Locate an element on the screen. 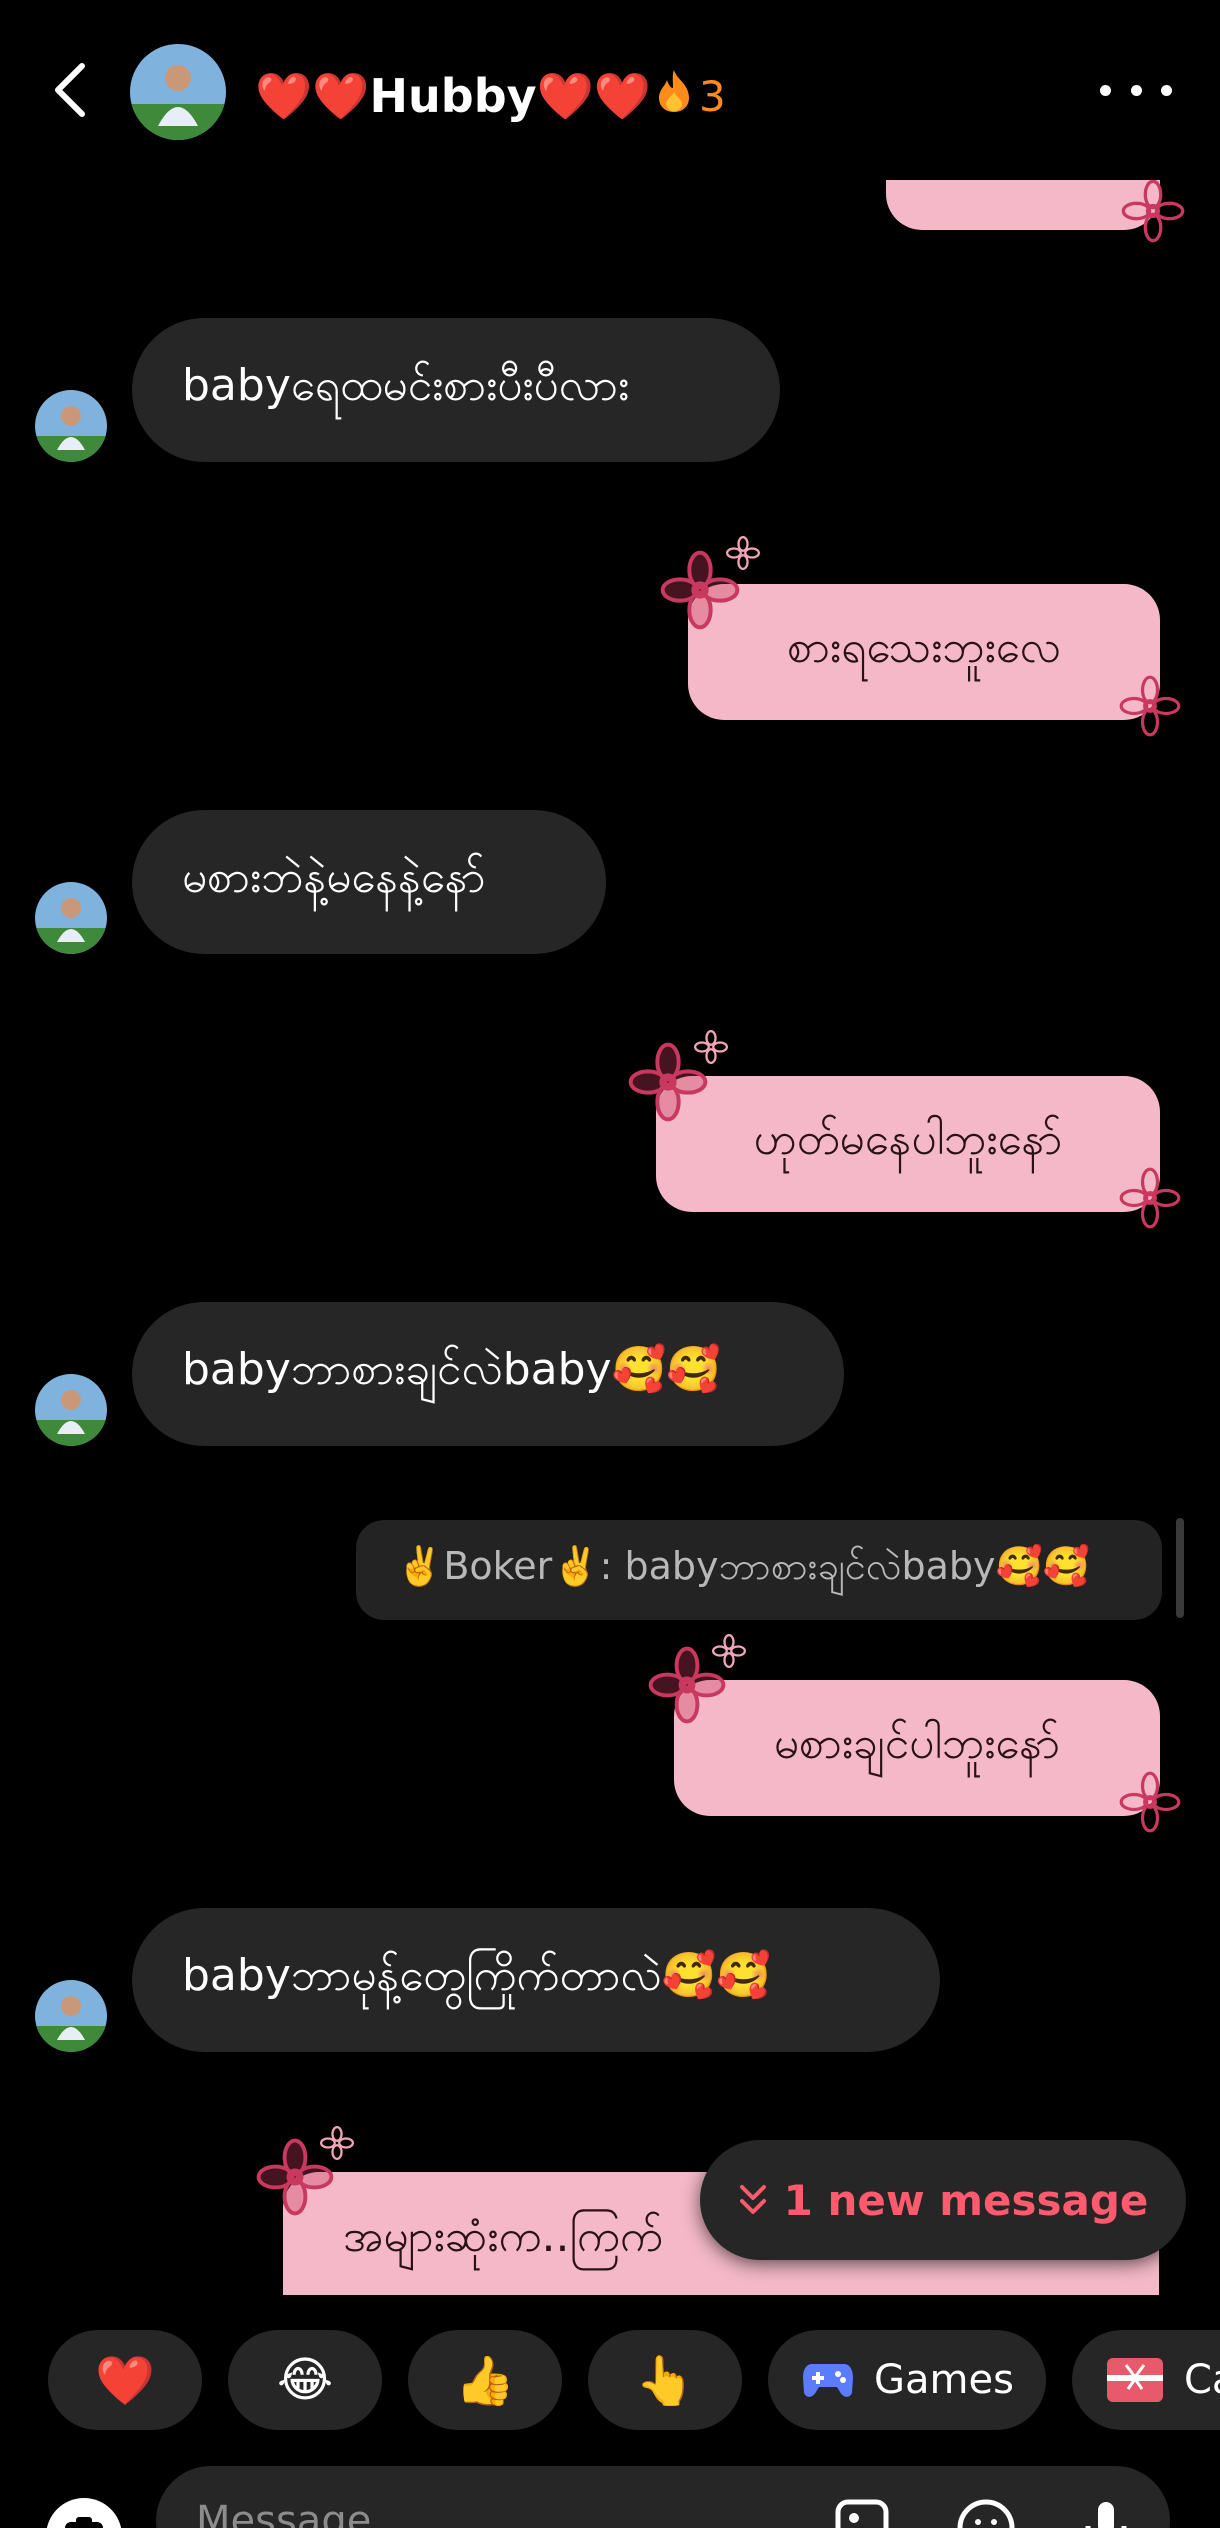 This screenshot has width=1220, height=2528. laughing-emoji-icon: 😂 is located at coordinates (305, 2380).